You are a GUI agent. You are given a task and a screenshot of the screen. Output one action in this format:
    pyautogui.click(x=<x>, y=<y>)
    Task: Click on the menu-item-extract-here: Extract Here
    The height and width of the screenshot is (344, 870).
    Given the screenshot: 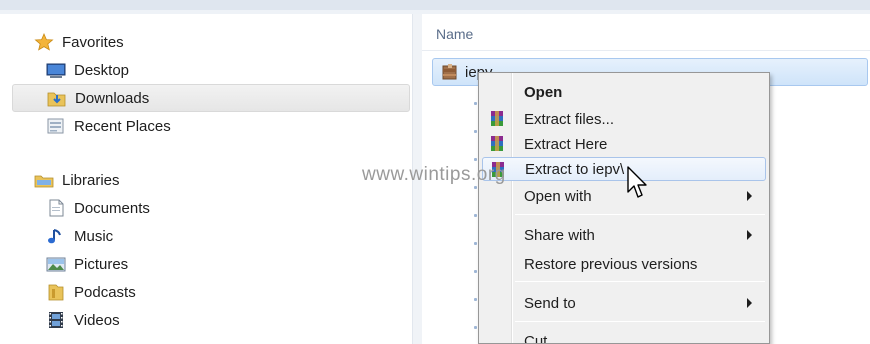 What is the action you would take?
    pyautogui.click(x=624, y=144)
    